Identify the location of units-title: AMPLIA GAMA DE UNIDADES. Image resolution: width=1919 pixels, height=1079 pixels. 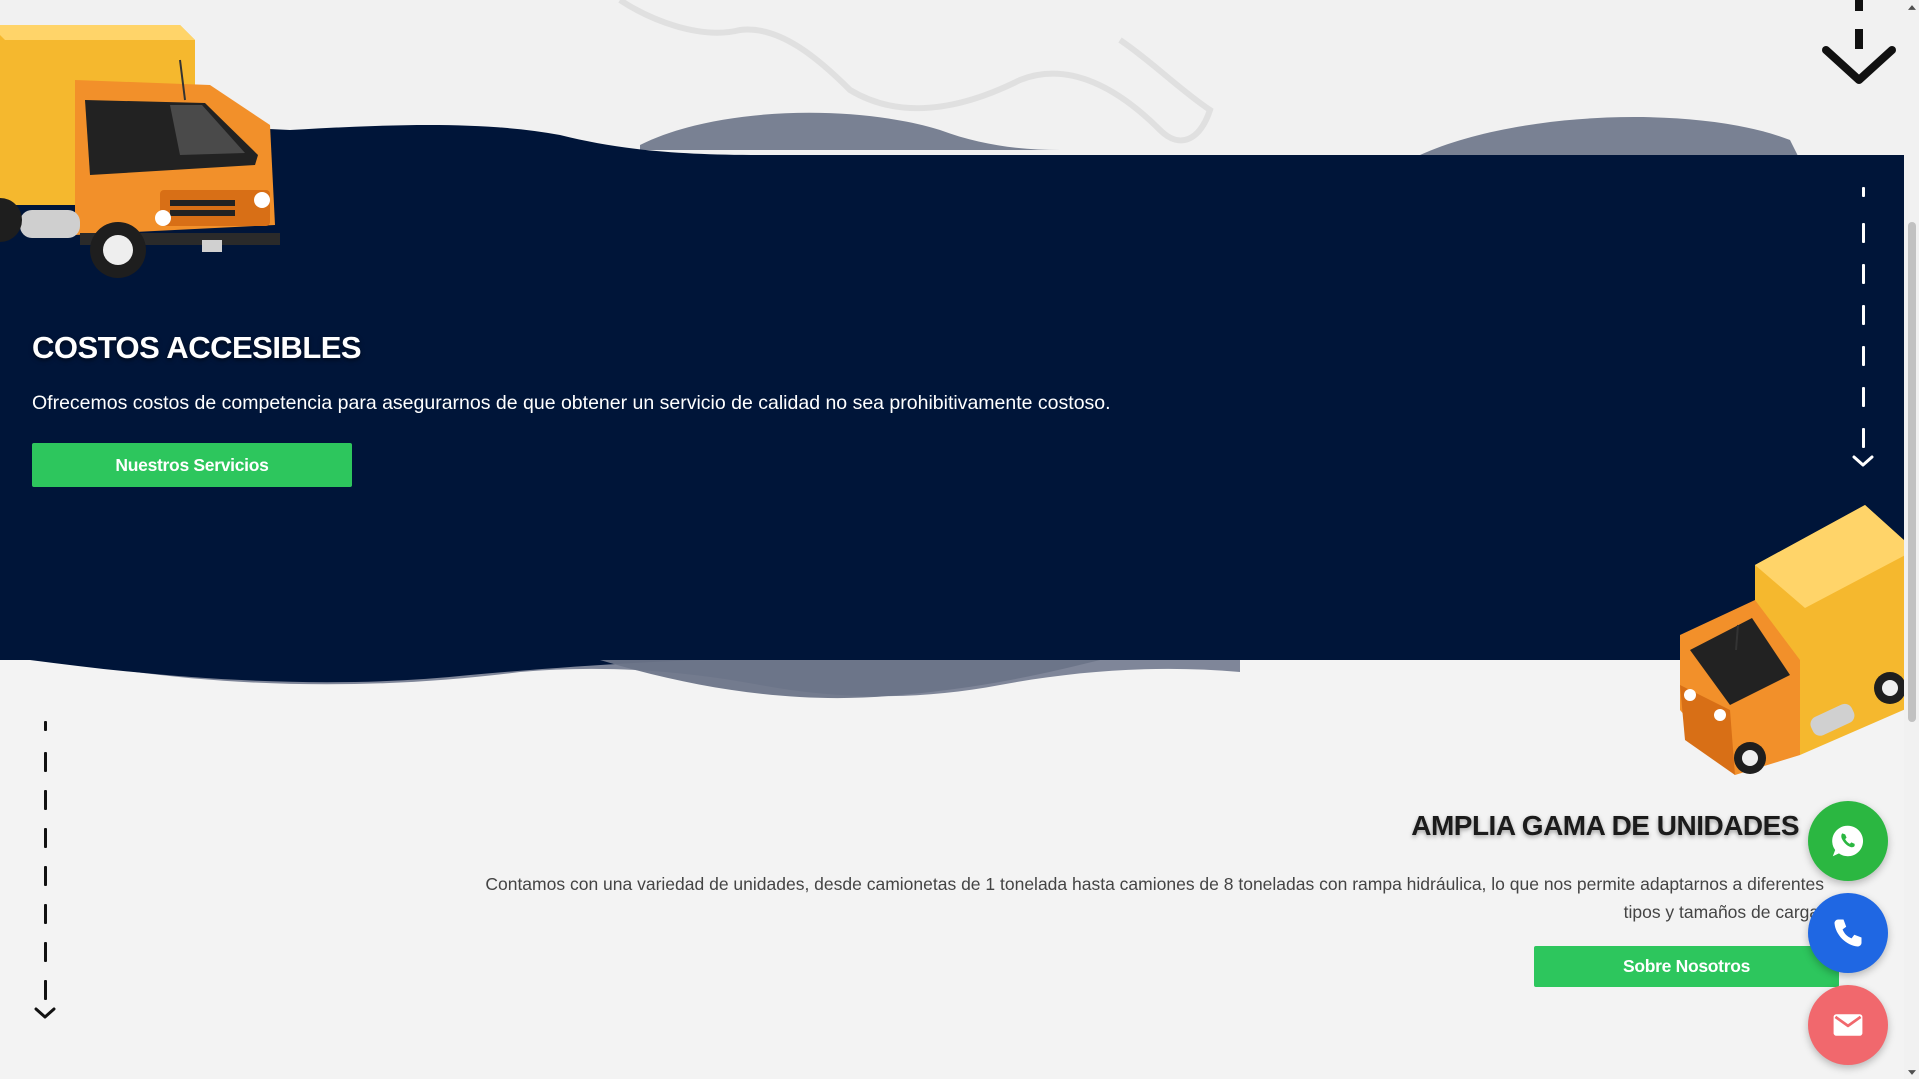
(1605, 825).